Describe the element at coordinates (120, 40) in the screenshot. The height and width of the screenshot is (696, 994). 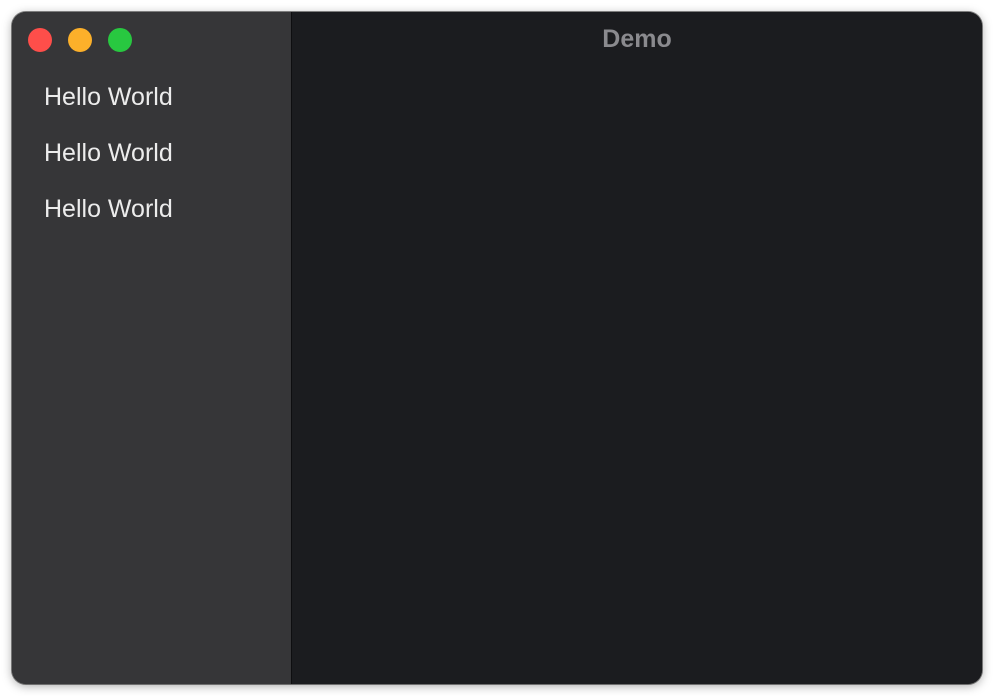
I see `zoom-button` at that location.